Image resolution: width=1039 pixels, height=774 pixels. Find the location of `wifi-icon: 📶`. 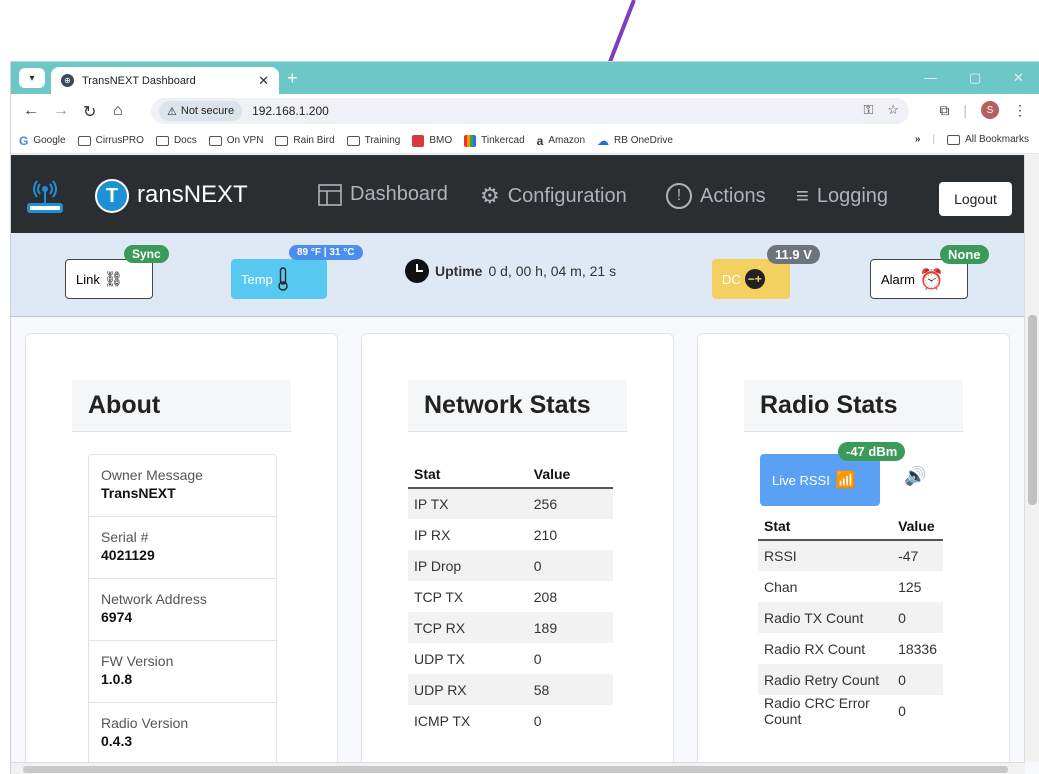

wifi-icon: 📶 is located at coordinates (845, 480).